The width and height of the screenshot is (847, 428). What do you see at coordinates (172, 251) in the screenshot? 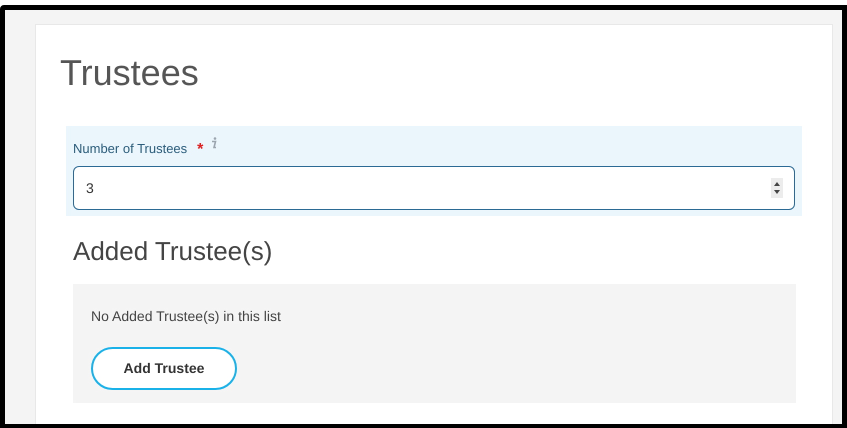
I see `section-title: Added Trustee(s)` at bounding box center [172, 251].